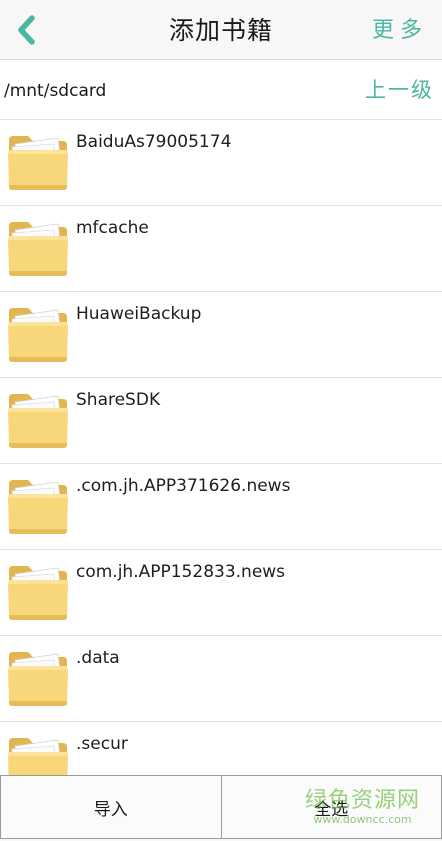  I want to click on folder-row: mfcache, so click(221, 249).